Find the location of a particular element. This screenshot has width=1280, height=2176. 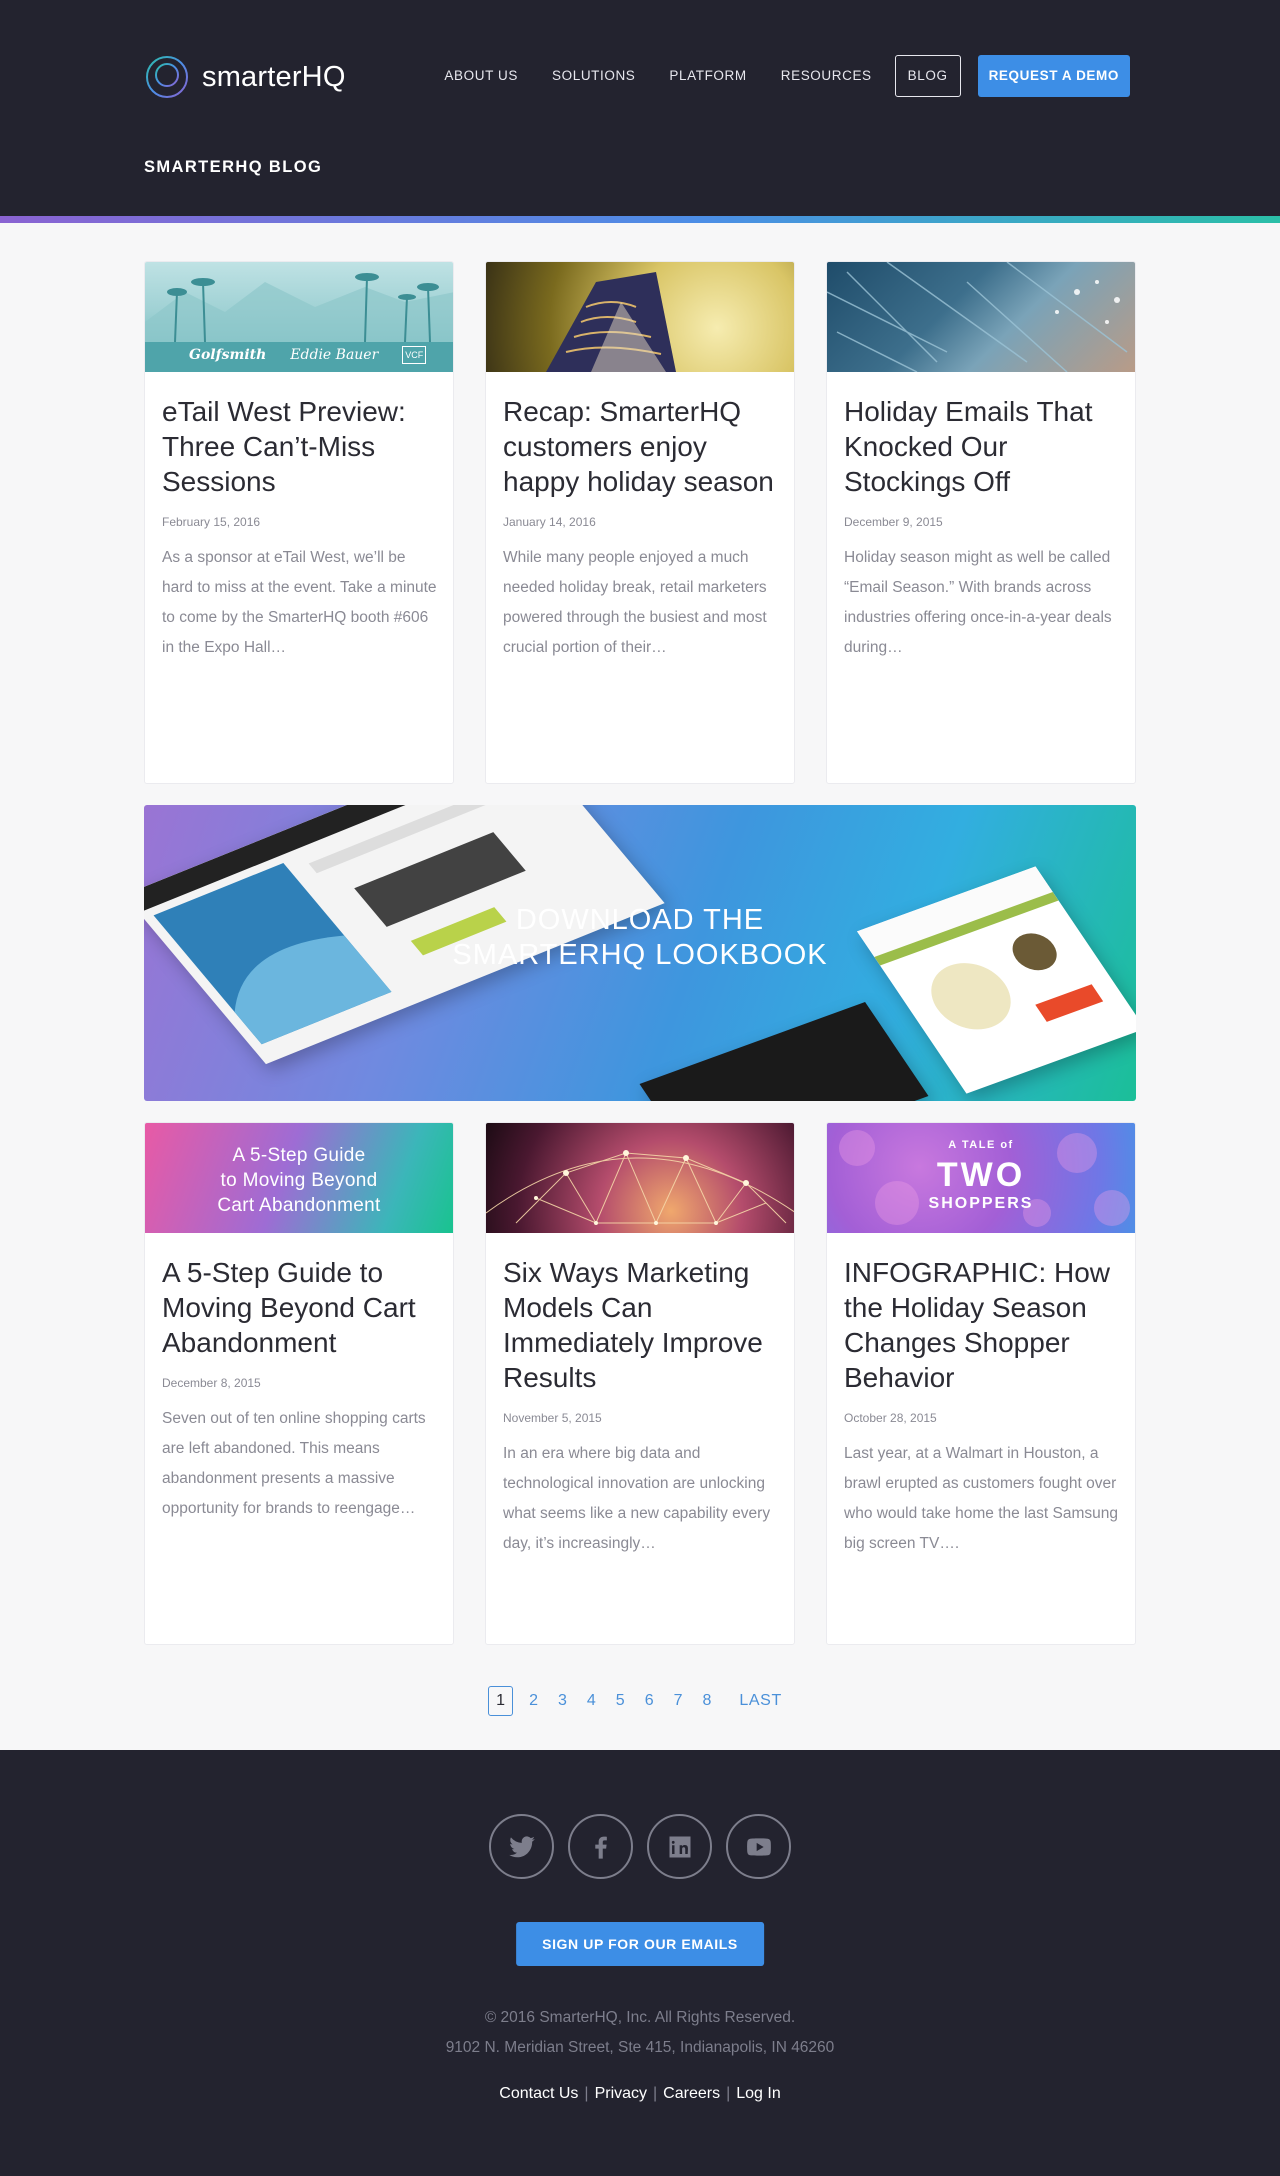

banner-line-2: SMARTERHQ LOOKBOOK is located at coordinates (640, 955).